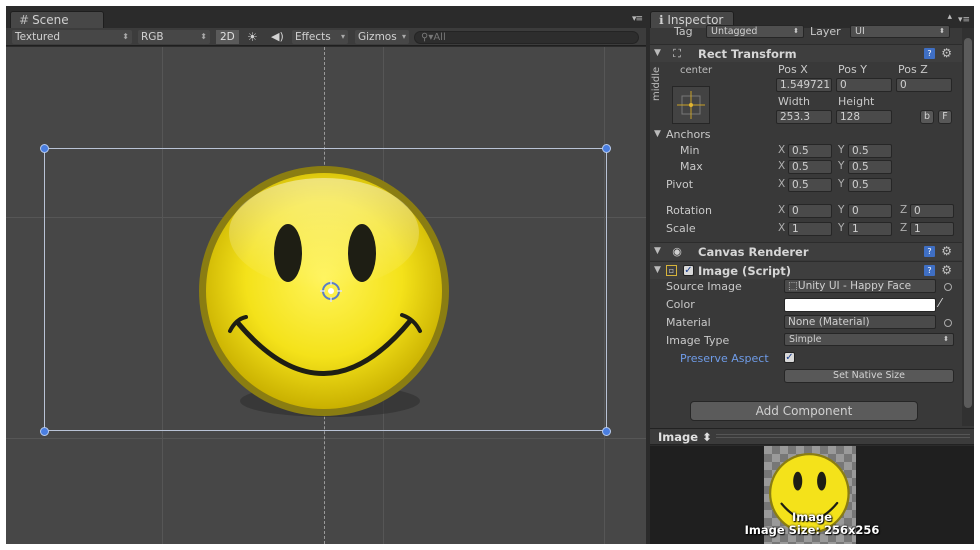 Image resolution: width=980 pixels, height=550 pixels. What do you see at coordinates (685, 437) in the screenshot?
I see `preview-title: Image ⬍` at bounding box center [685, 437].